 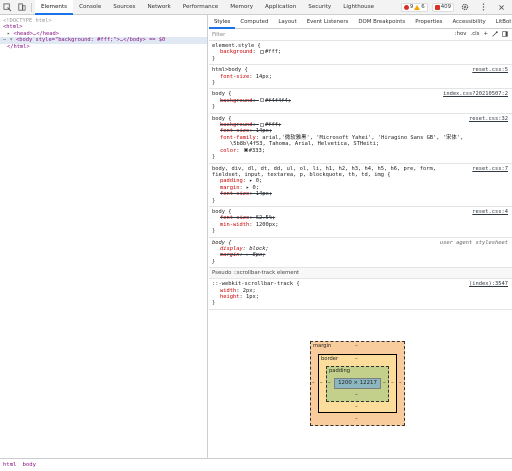 What do you see at coordinates (218, 35) in the screenshot?
I see `filter-input: Filter` at bounding box center [218, 35].